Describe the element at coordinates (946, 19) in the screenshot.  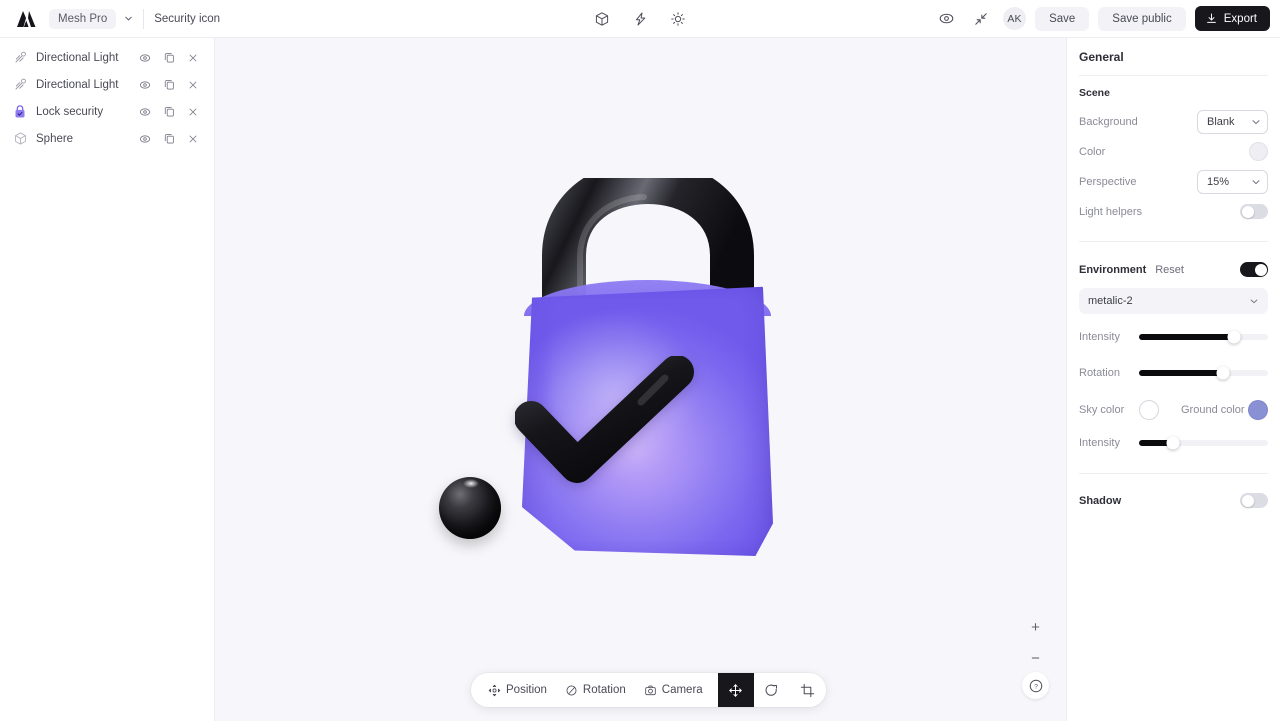
I see `eye-preview-icon` at that location.